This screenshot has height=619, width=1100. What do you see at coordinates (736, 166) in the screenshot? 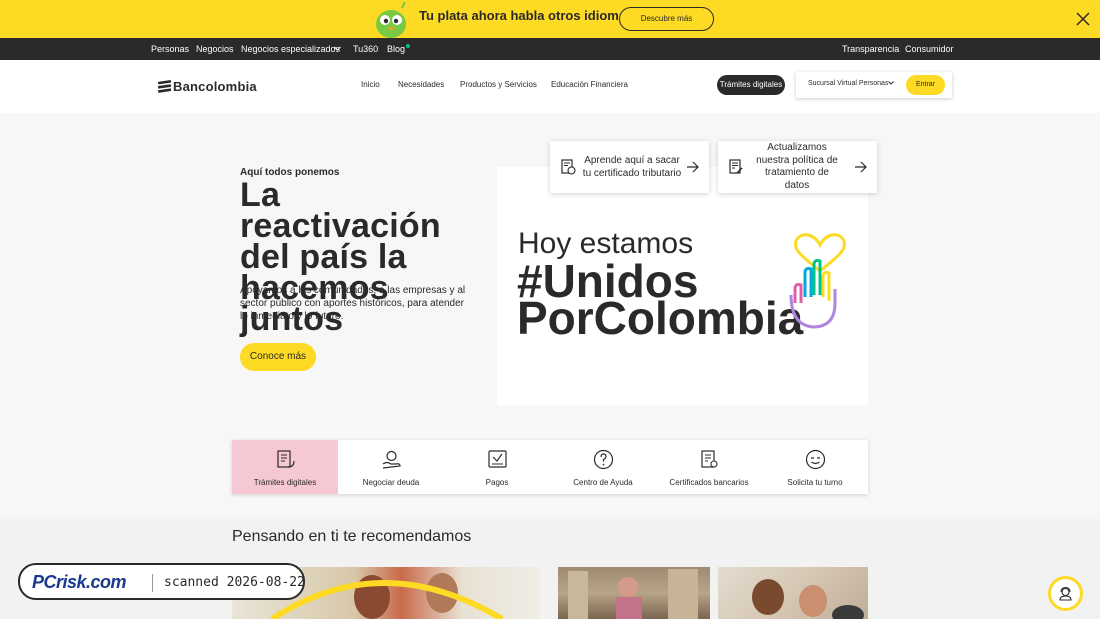
I see `document-edit-icon` at bounding box center [736, 166].